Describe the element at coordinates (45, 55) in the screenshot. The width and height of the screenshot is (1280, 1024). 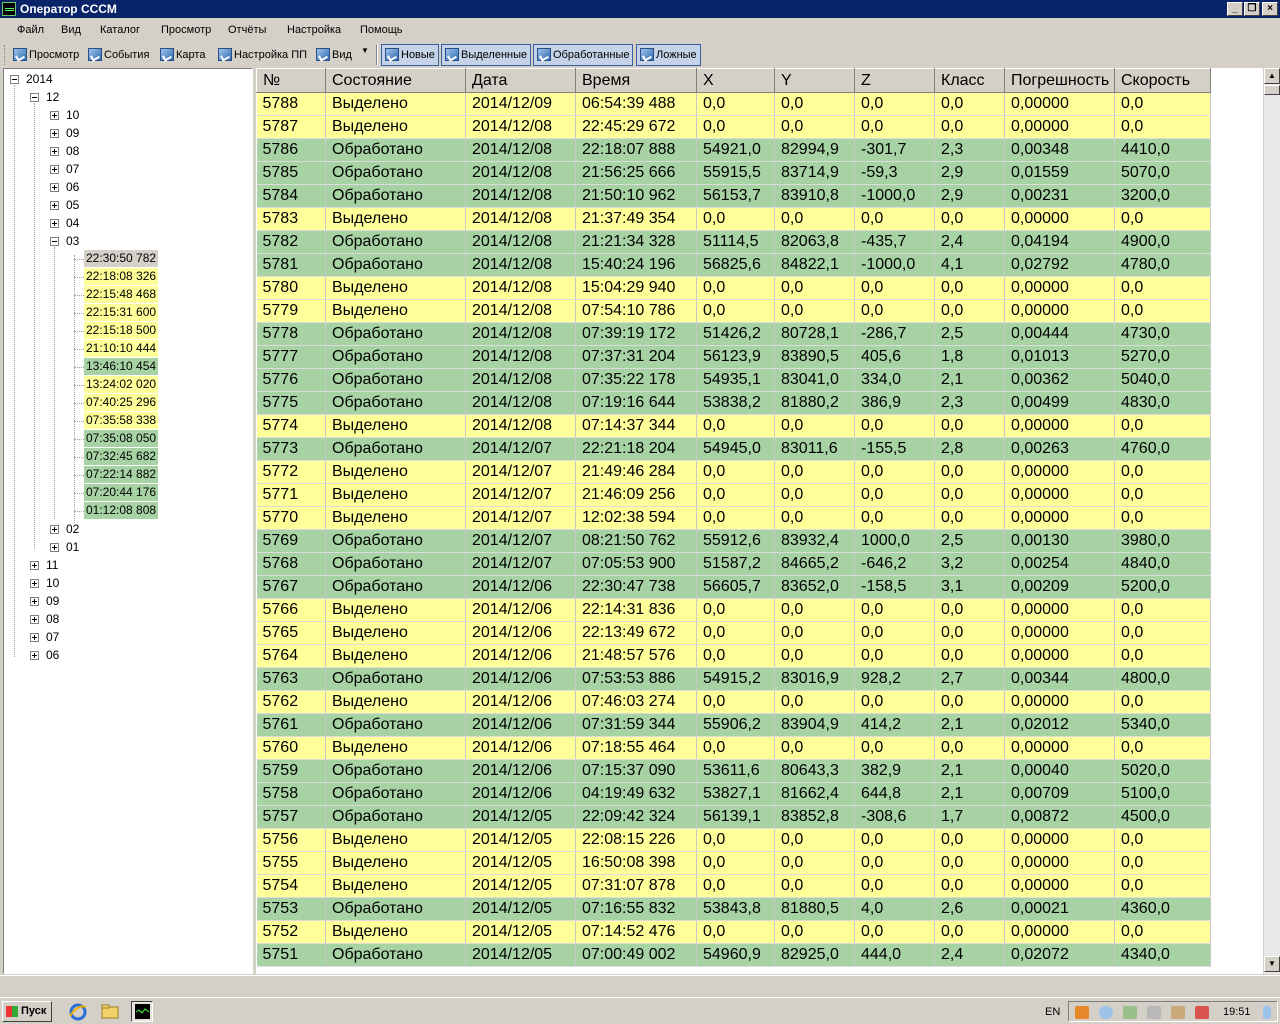
I see `view-button: Просмотр` at that location.